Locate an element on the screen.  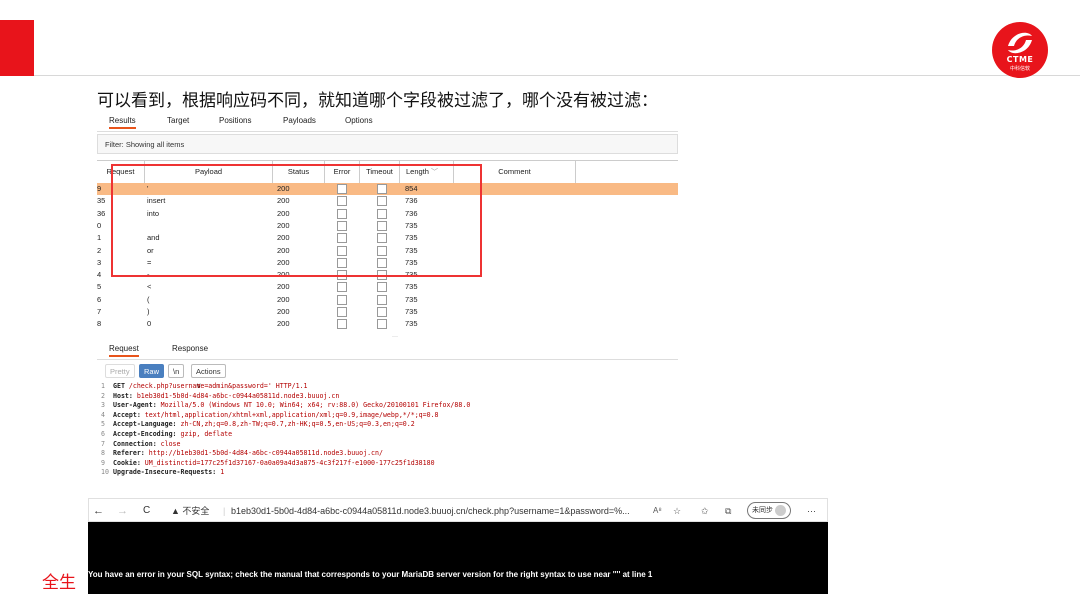
footer-text: 全生 is located at coordinates (59, 583).